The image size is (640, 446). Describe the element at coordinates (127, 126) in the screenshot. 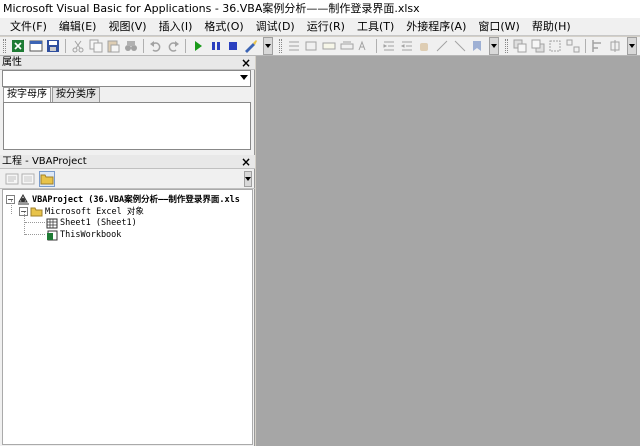

I see `properties-grid` at that location.